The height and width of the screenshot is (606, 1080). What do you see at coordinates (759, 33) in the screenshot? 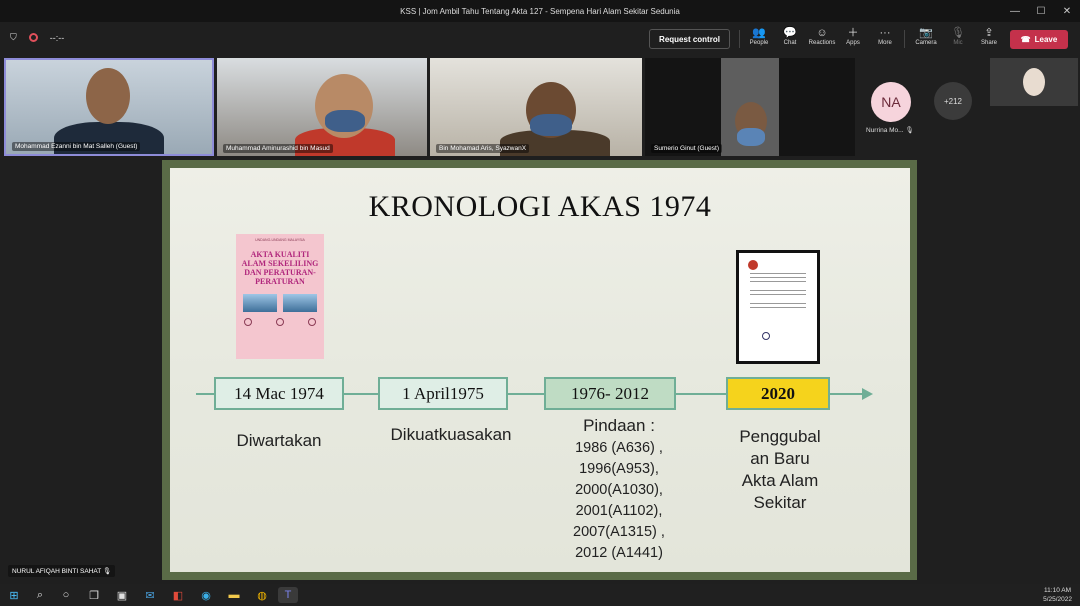
I see `people-icon: 👥` at bounding box center [759, 33].